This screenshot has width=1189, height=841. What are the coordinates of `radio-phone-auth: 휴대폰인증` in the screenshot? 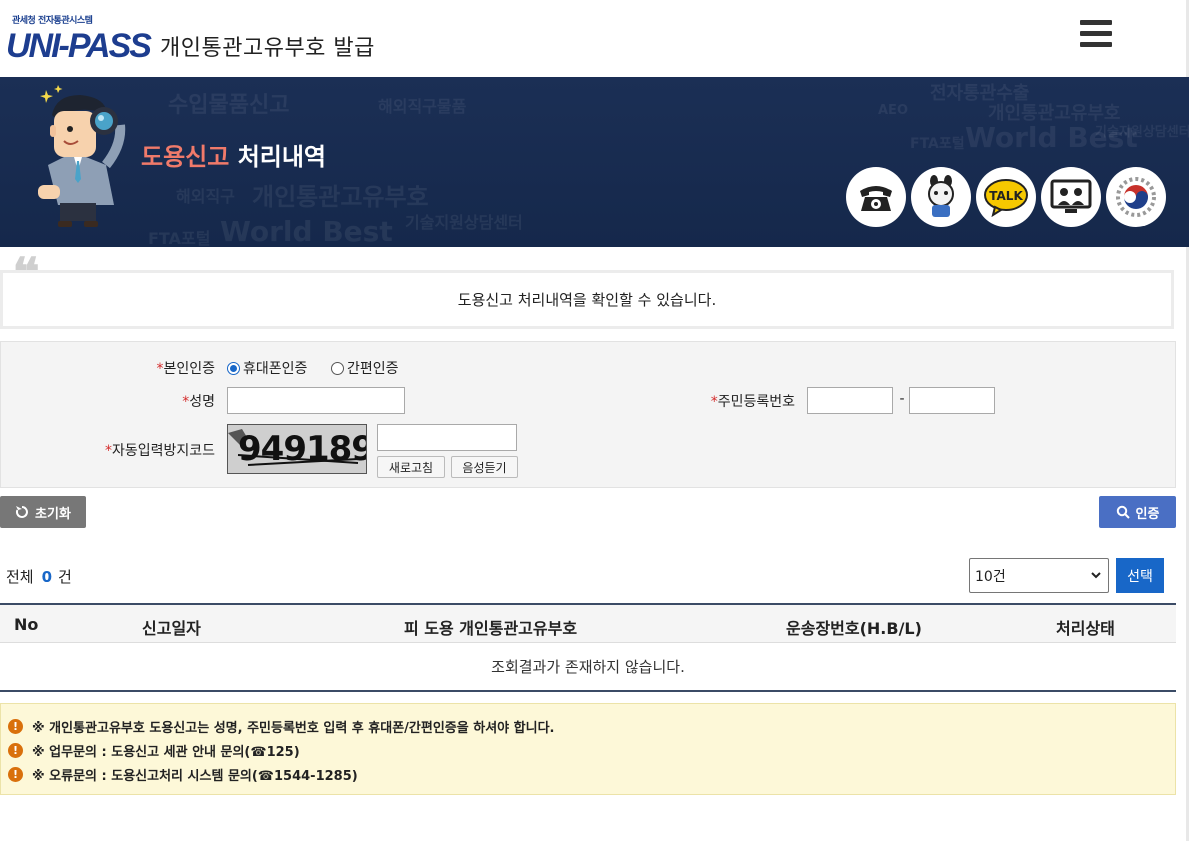 It's located at (267, 368).